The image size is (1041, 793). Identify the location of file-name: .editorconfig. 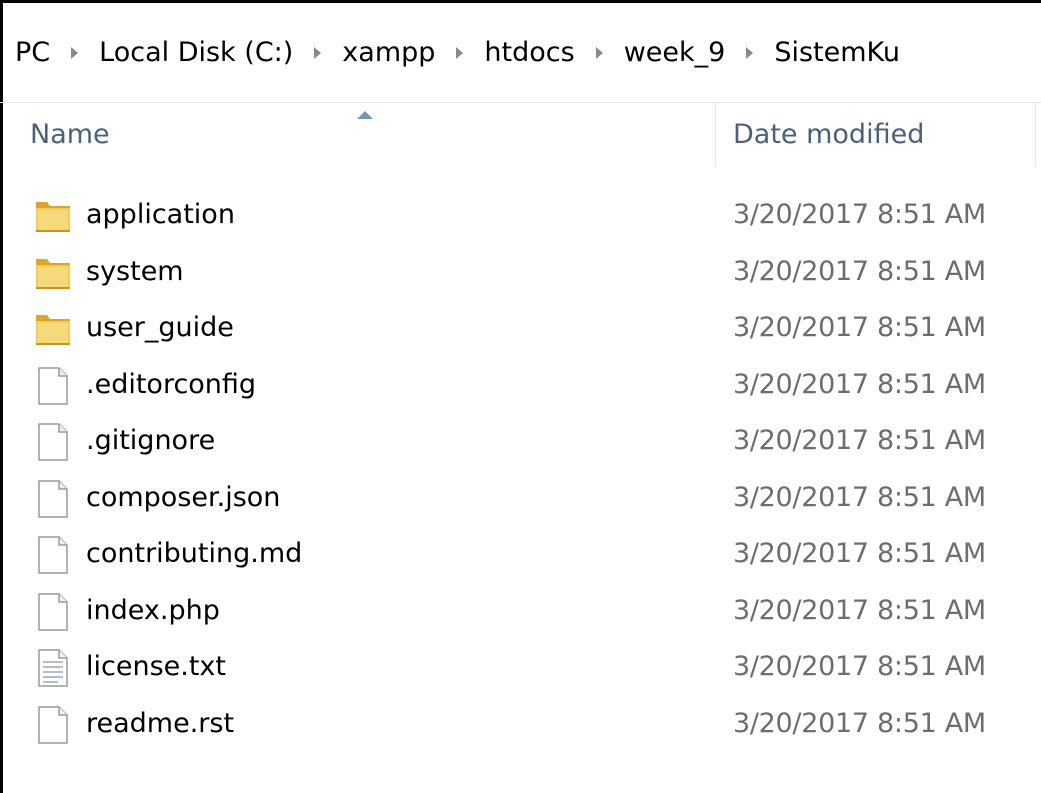
(171, 384).